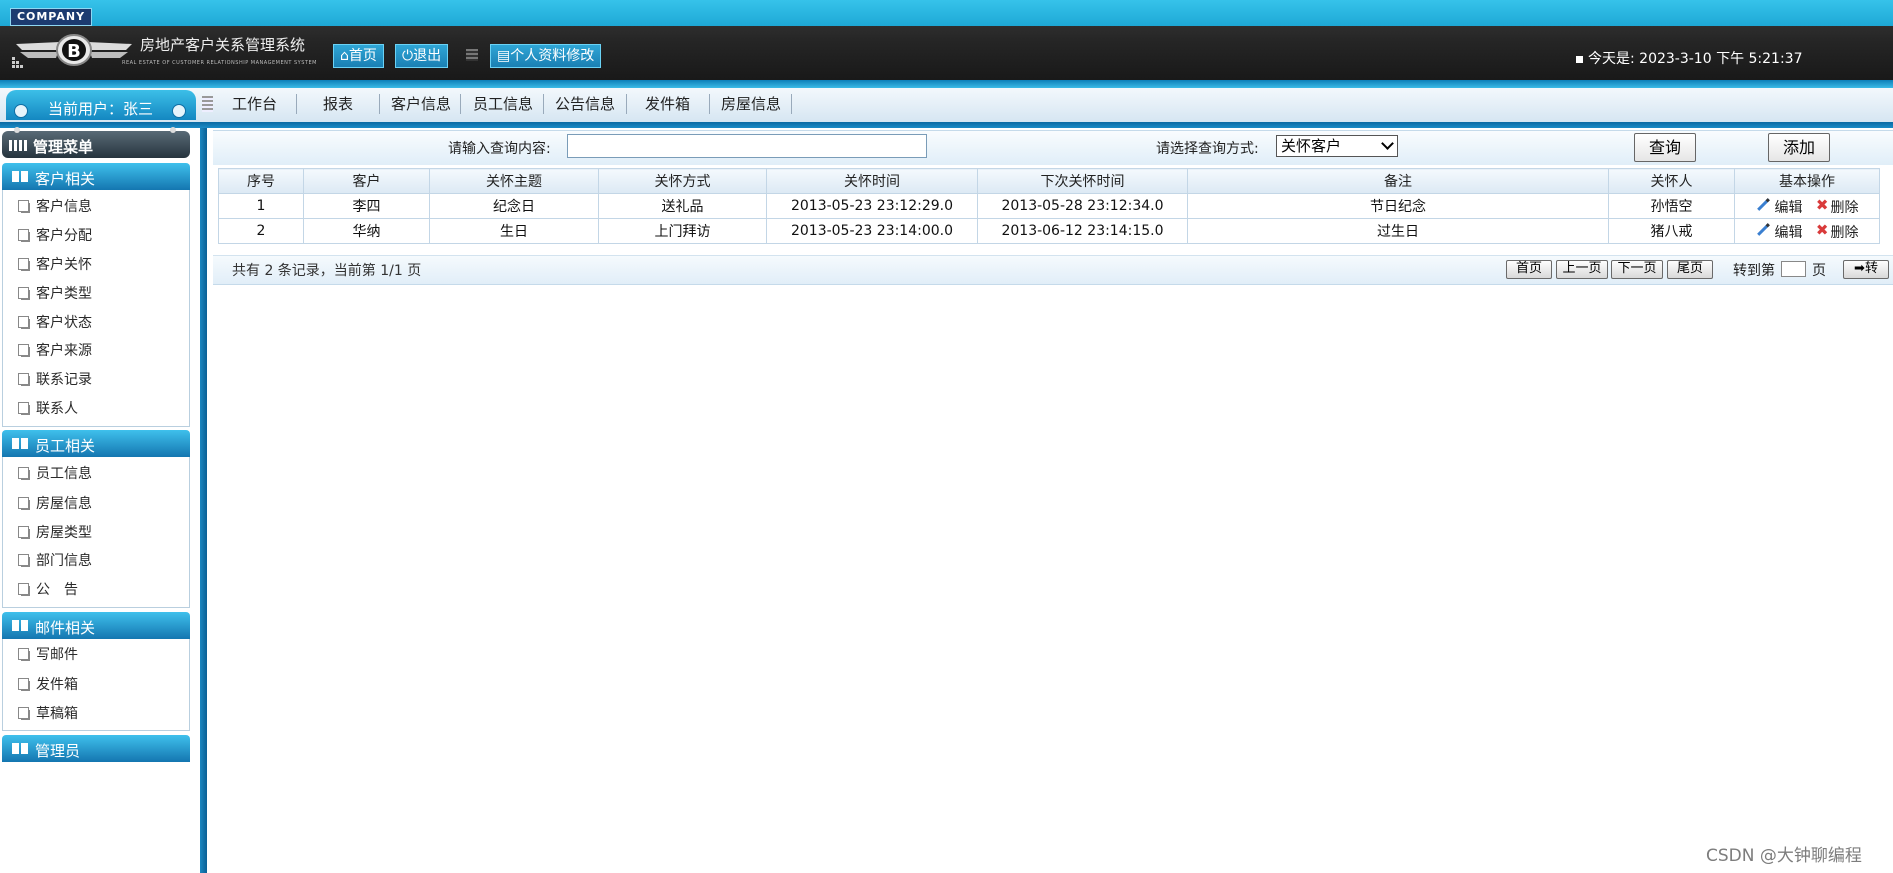  Describe the element at coordinates (499, 149) in the screenshot. I see `search-input-label: 请输入查询内容:` at that location.